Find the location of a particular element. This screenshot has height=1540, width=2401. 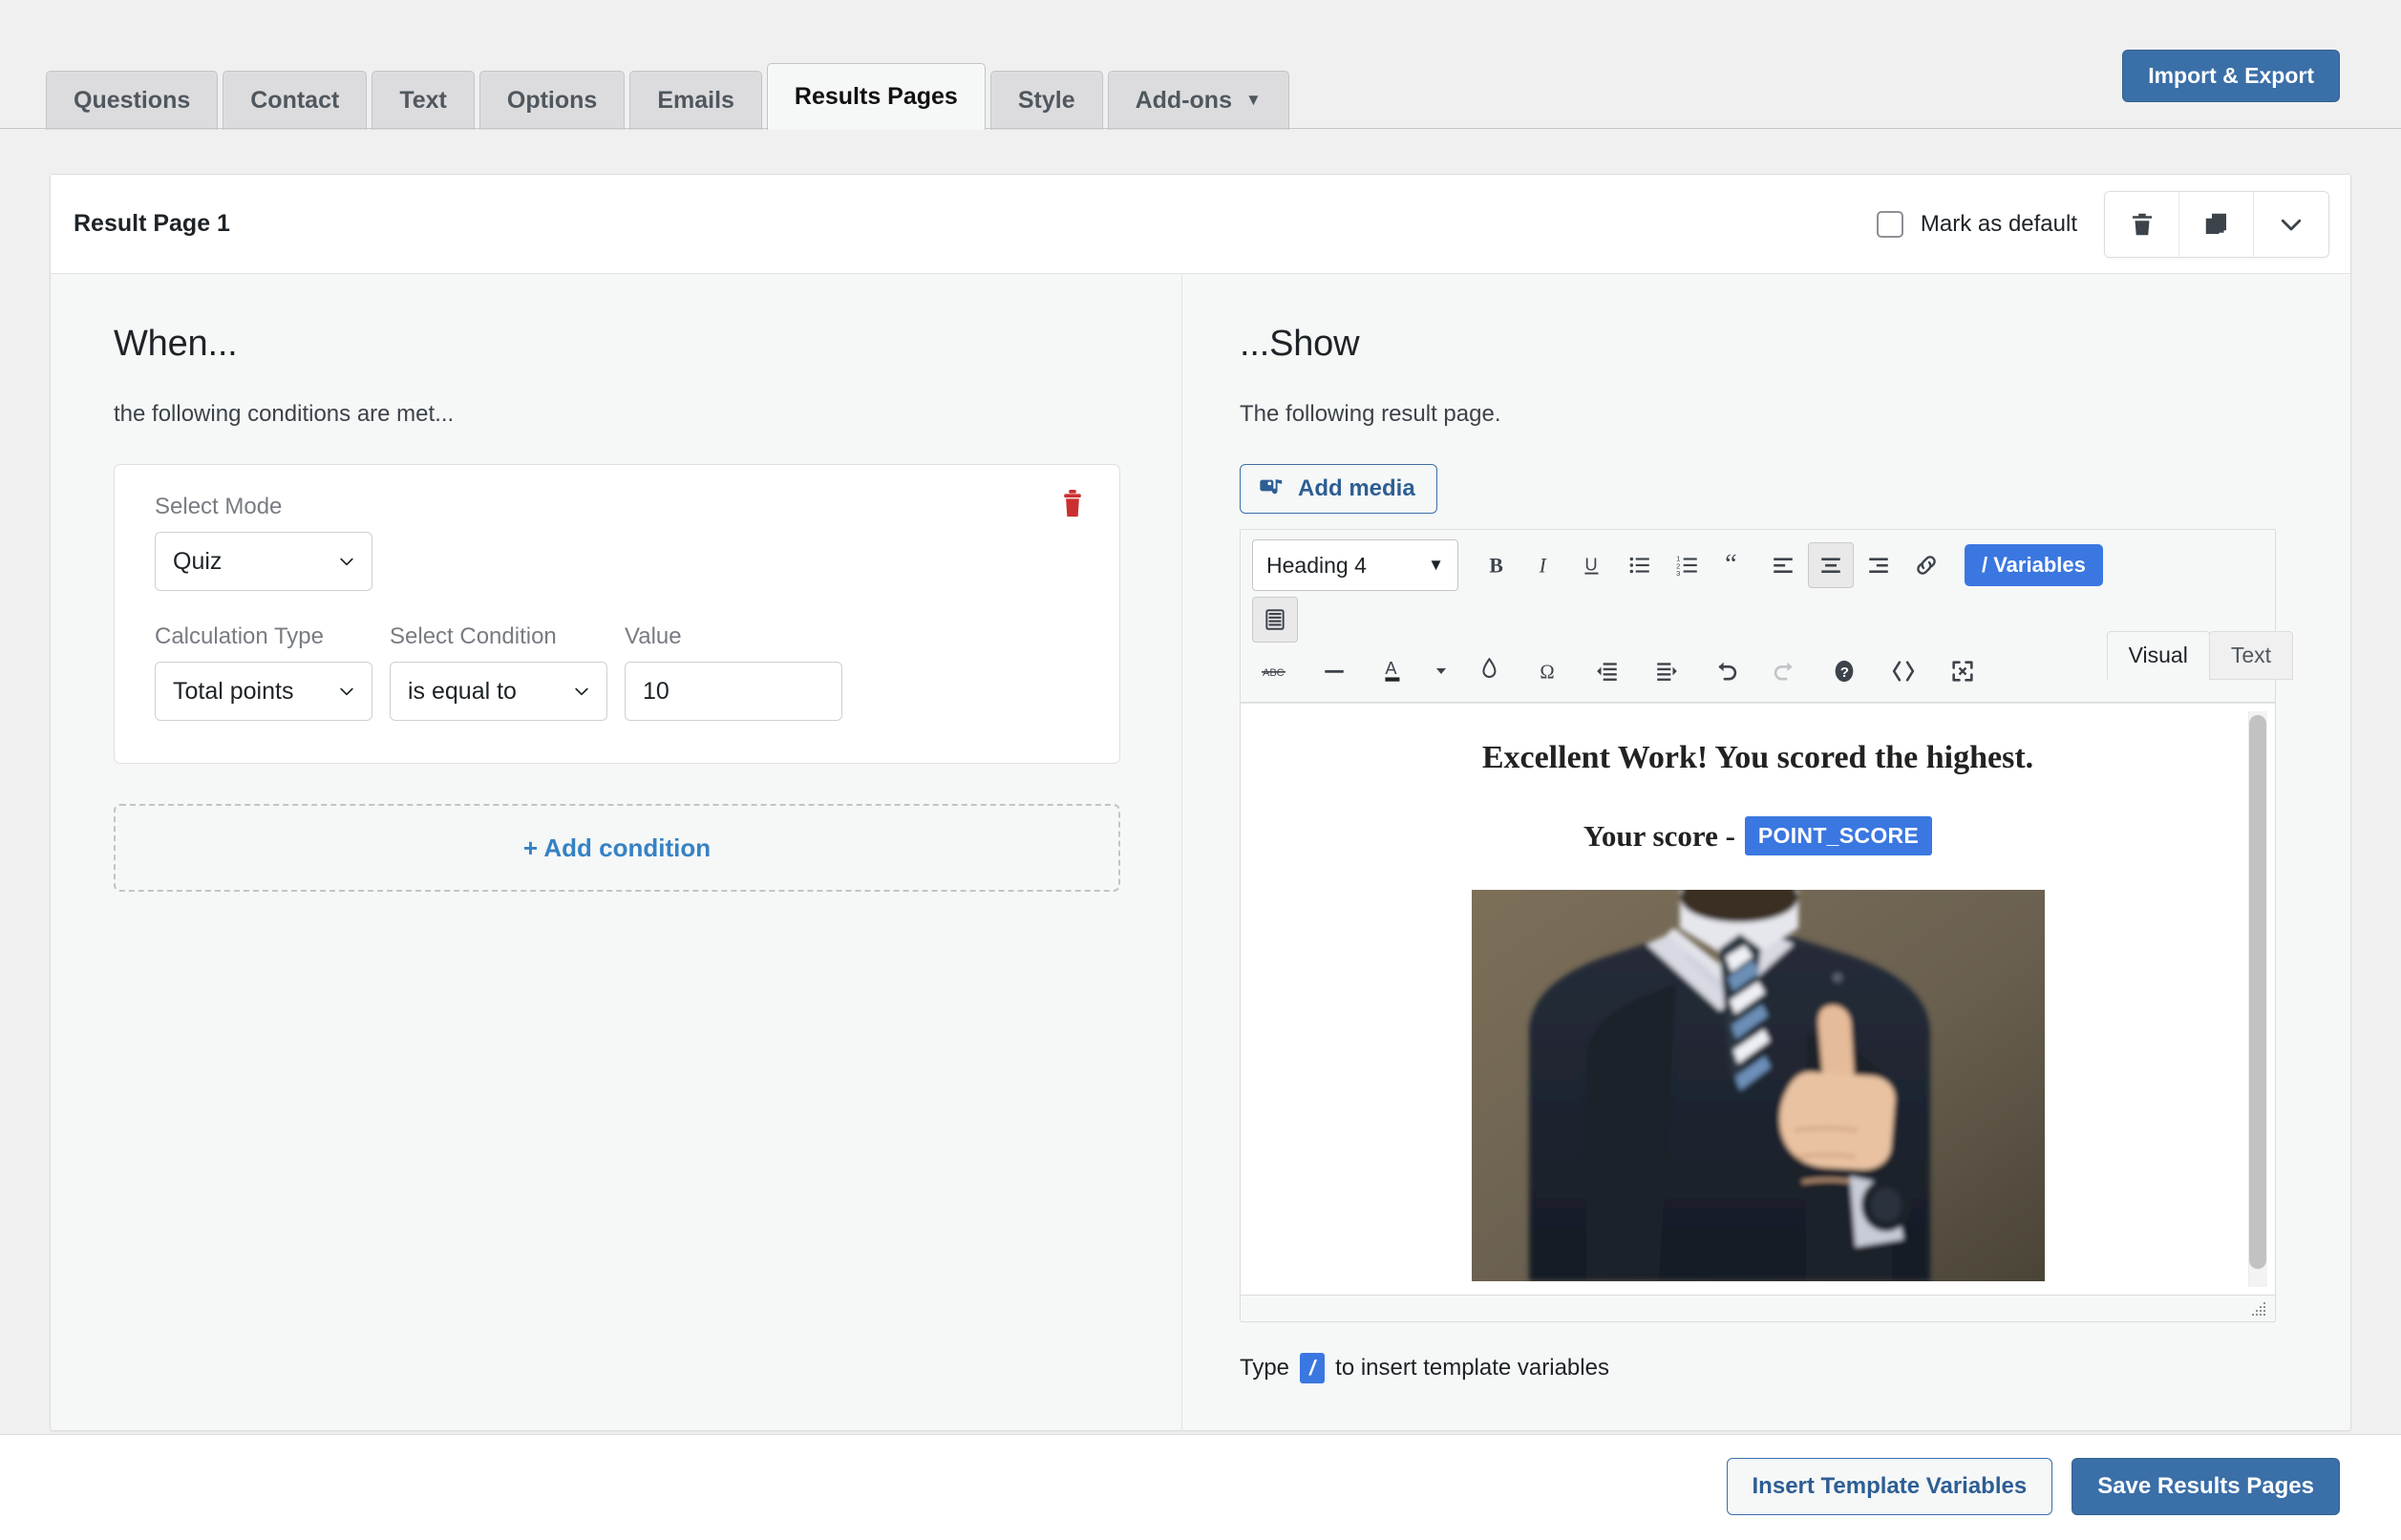

svg-text: U is located at coordinates (1591, 564).